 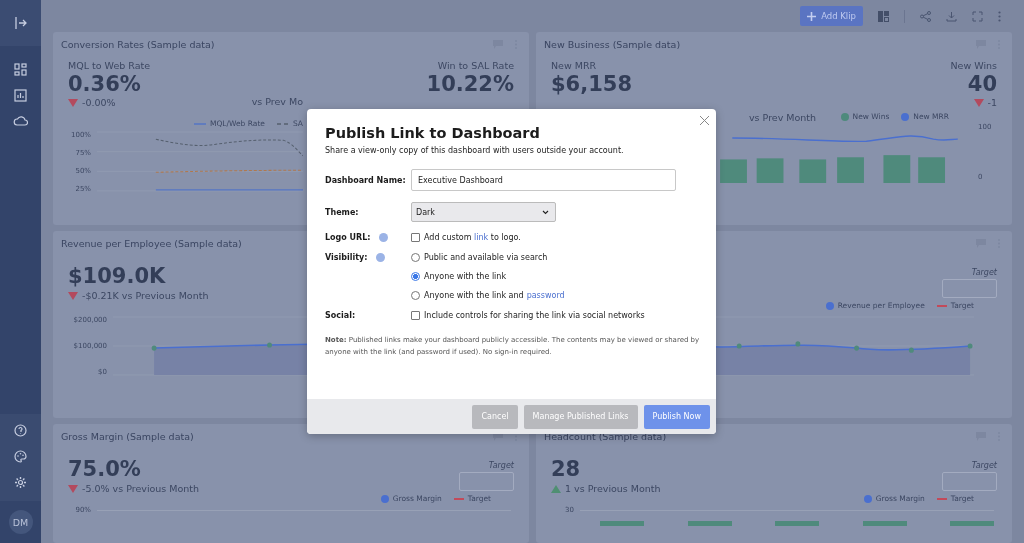 What do you see at coordinates (475, 150) in the screenshot?
I see `dialog-subtitle: Share a view-only copy of this dashboard with users outside your account.` at bounding box center [475, 150].